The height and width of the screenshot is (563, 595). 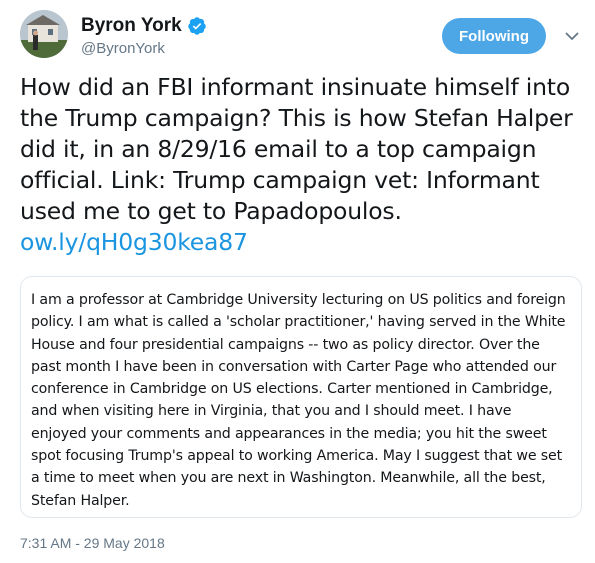 I want to click on author-name: Byron York, so click(x=131, y=26).